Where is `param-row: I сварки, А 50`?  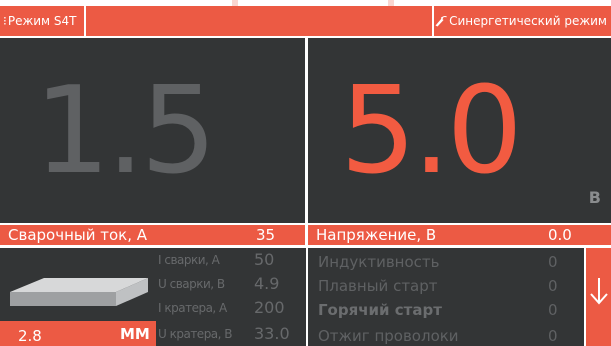 param-row: I сварки, А 50 is located at coordinates (231, 260).